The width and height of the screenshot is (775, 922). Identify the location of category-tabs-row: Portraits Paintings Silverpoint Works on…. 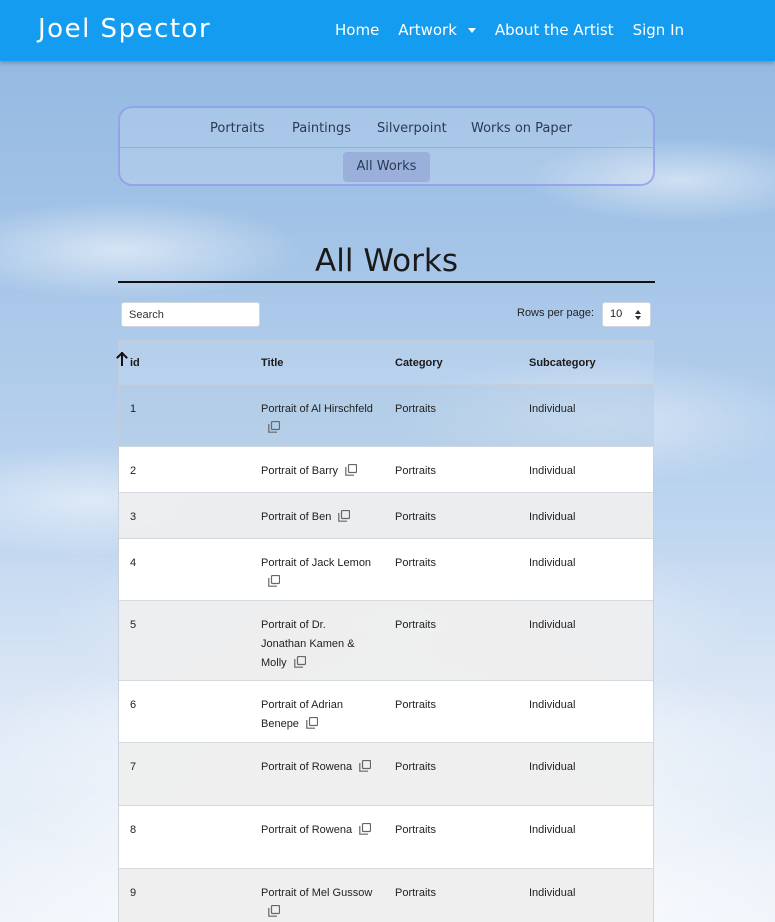
(386, 128).